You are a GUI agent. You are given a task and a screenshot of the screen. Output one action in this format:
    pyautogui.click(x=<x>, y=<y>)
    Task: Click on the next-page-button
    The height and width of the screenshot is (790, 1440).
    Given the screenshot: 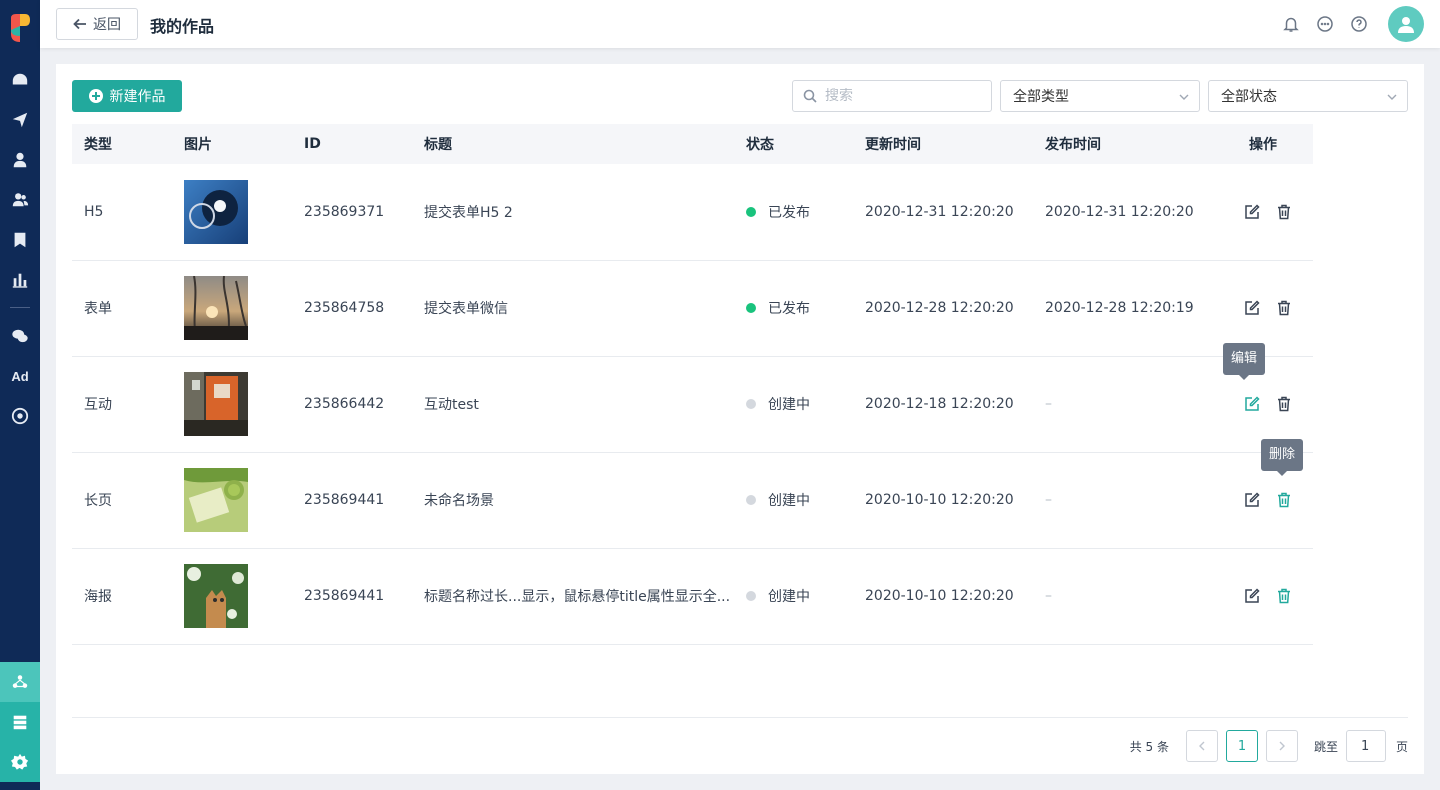 What is the action you would take?
    pyautogui.click(x=1281, y=746)
    